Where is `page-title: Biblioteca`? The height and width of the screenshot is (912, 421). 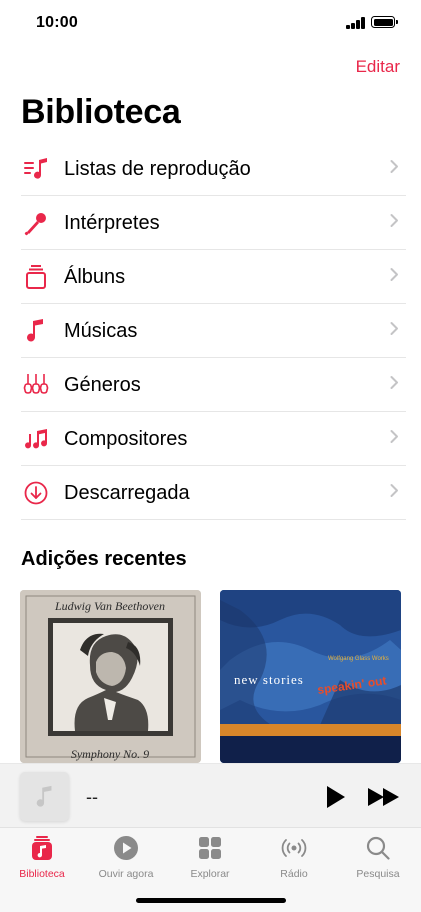
page-title: Biblioteca is located at coordinates (101, 112).